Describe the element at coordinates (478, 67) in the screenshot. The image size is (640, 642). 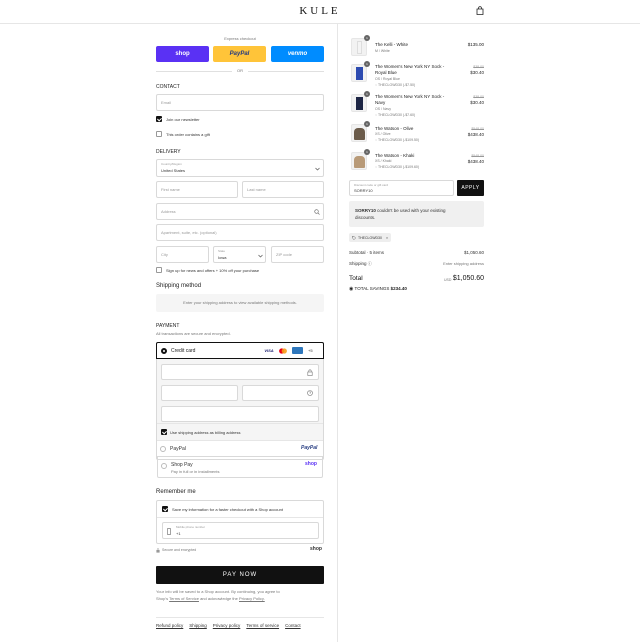
I see `cart-item-price-old: $38.00` at that location.